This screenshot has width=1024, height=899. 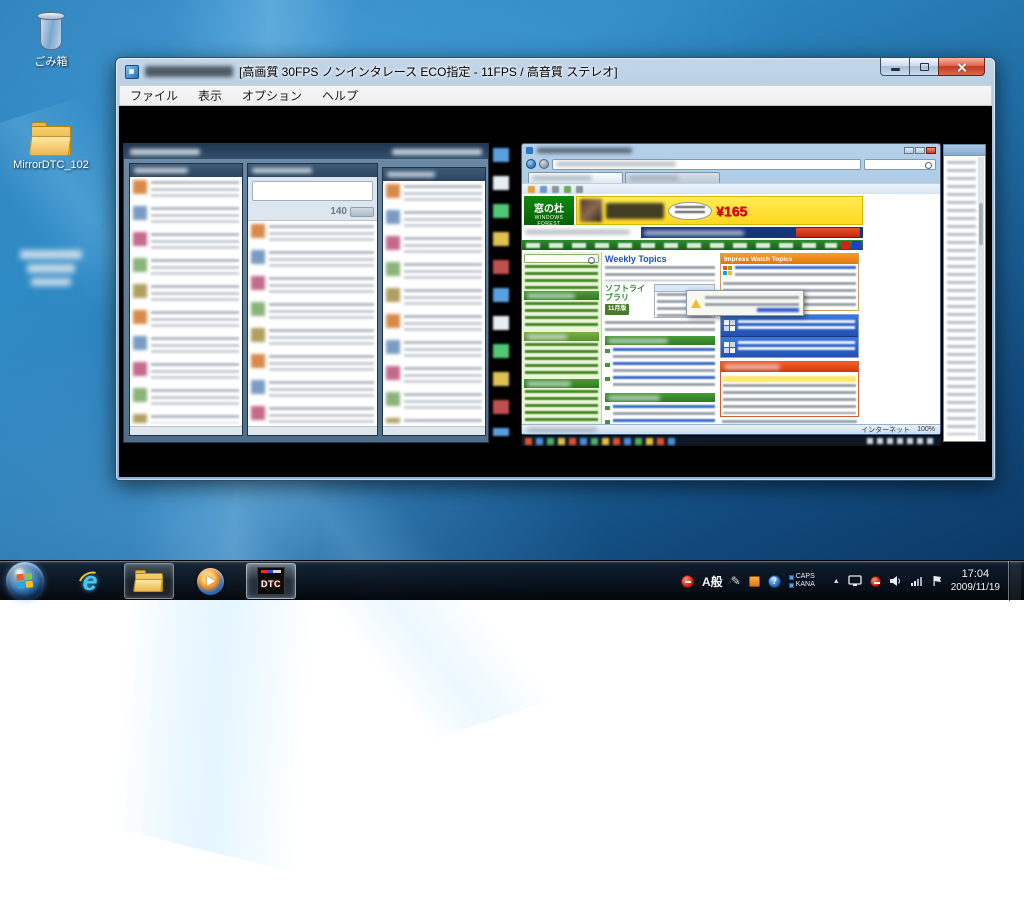 I want to click on security-alert-icon, so click(x=687, y=581).